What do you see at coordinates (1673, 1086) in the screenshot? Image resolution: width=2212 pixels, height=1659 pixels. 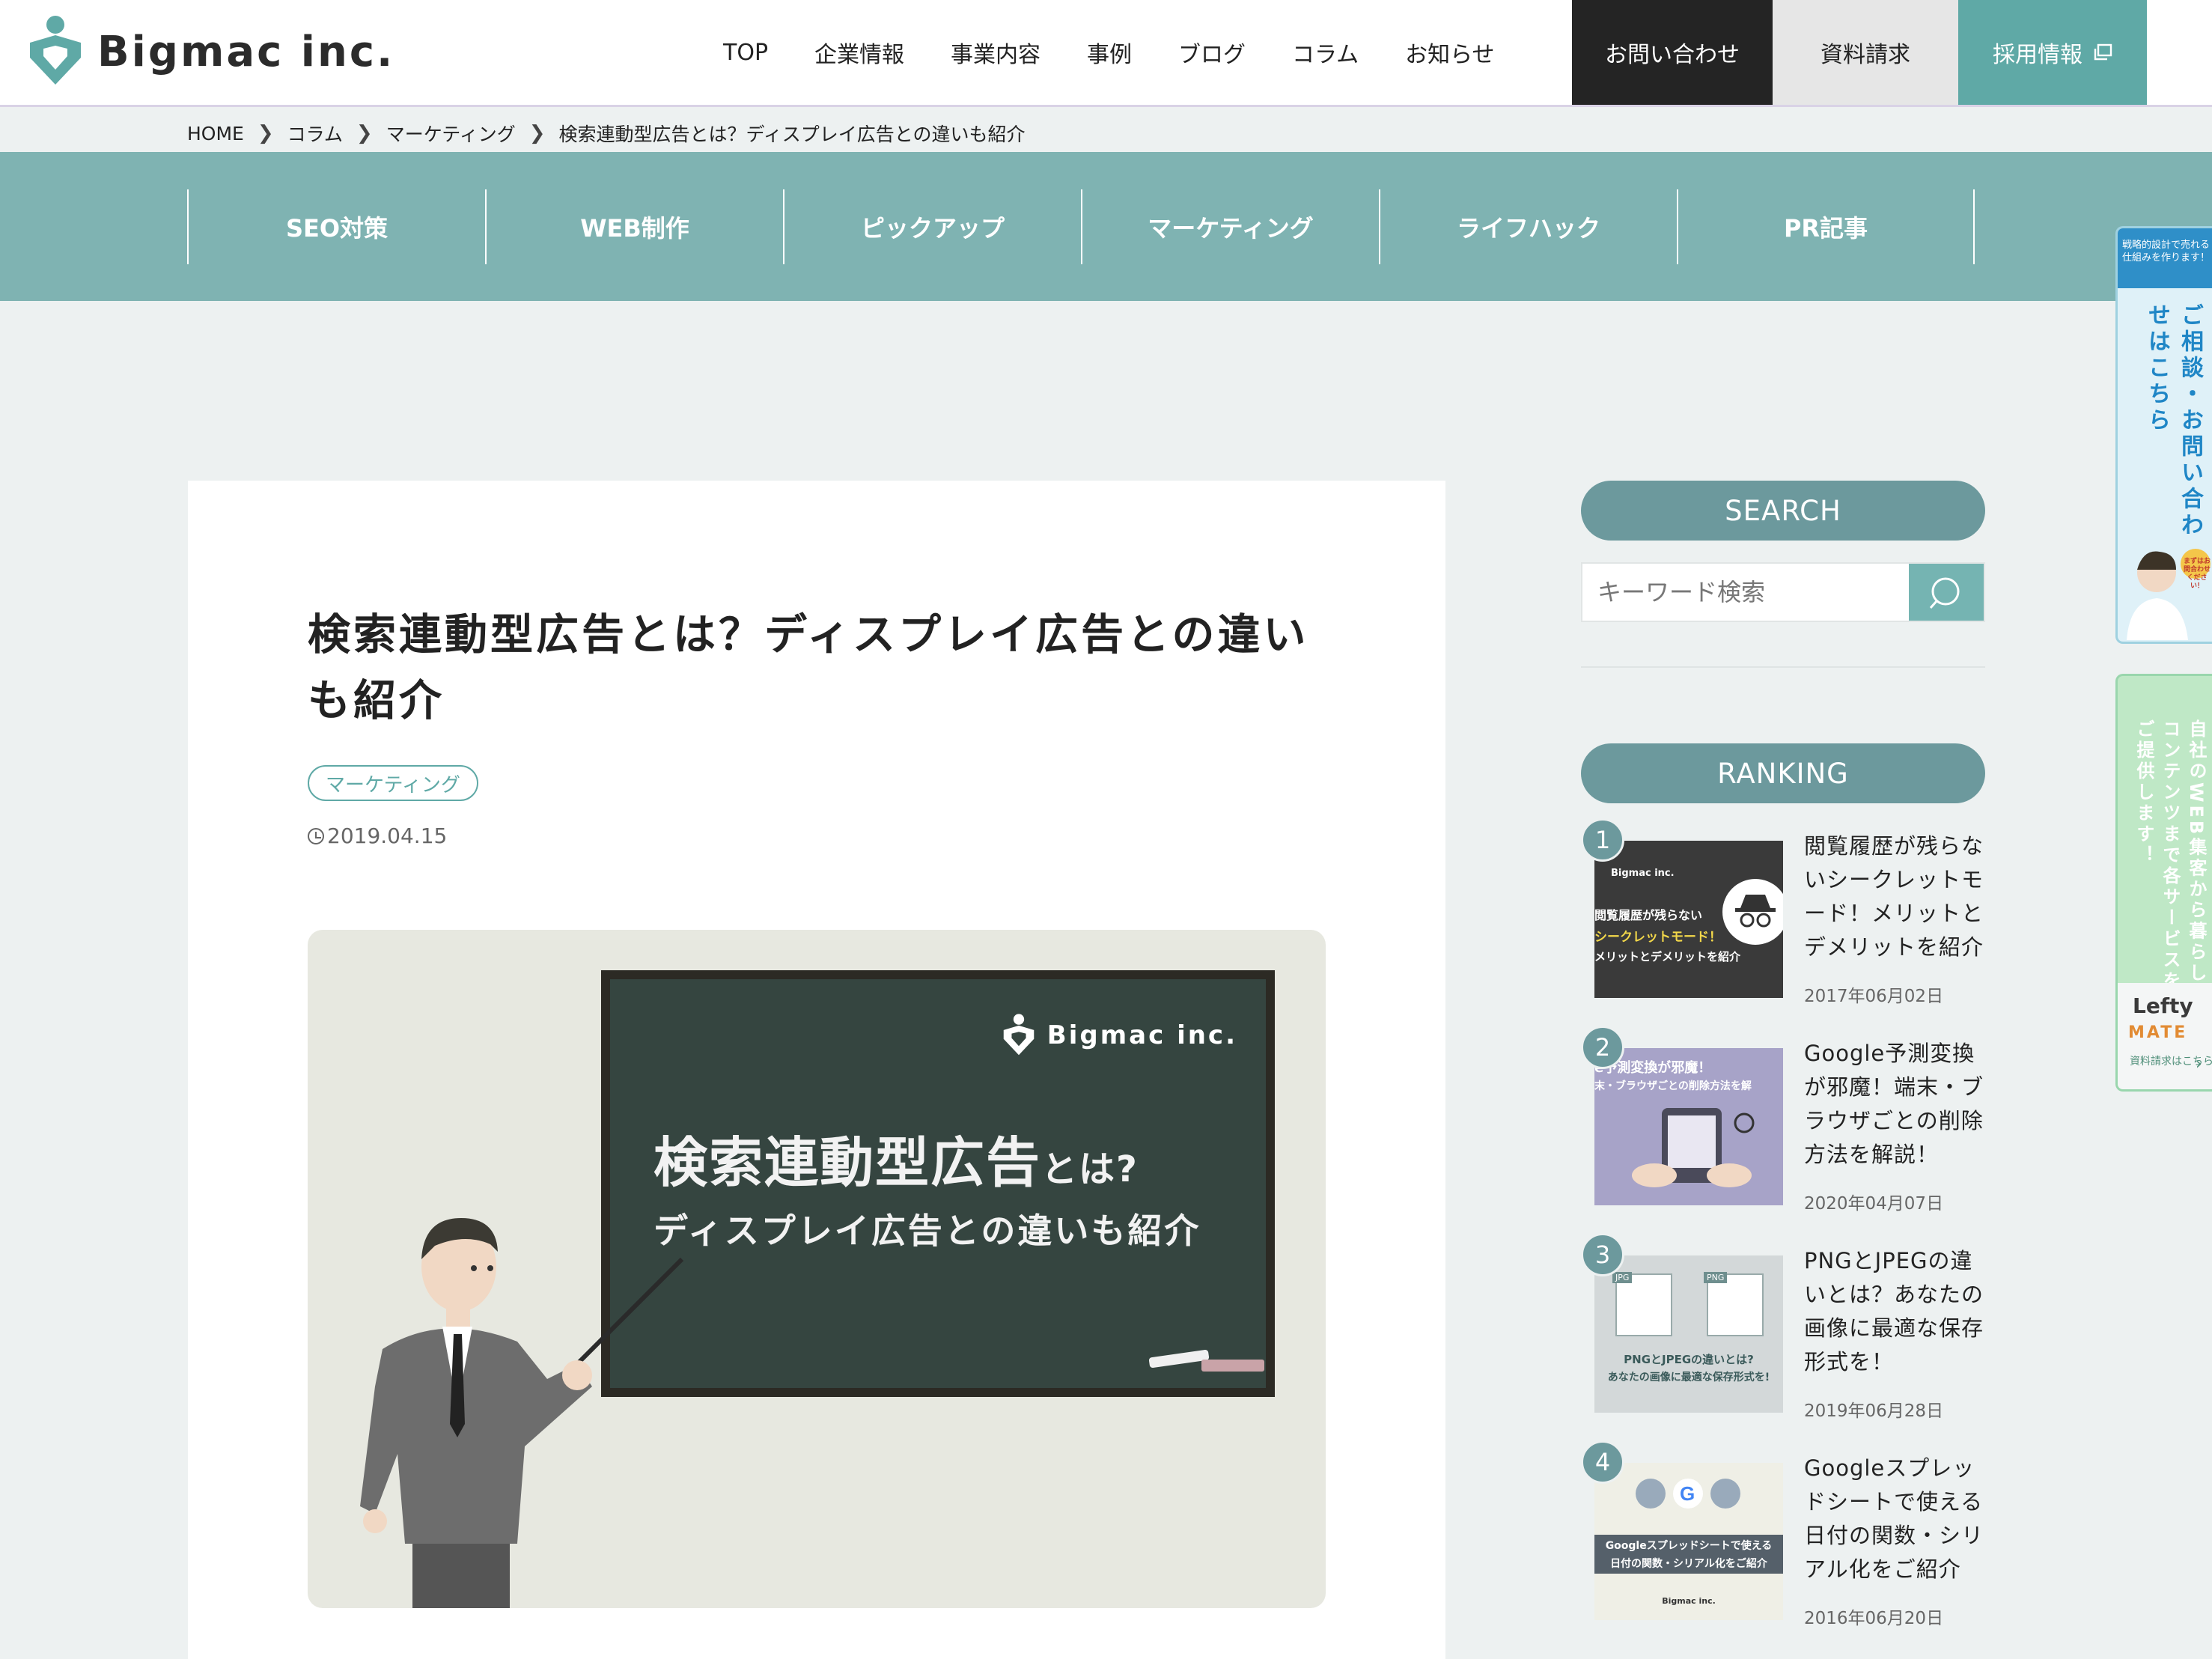 I see `thumb-line2: 末・ブラウザごとの削除方法を解` at bounding box center [1673, 1086].